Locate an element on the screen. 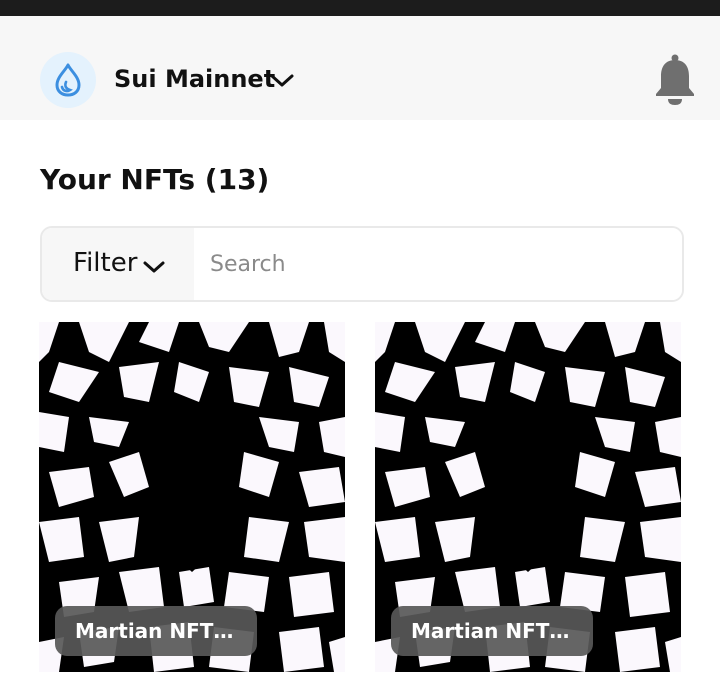 This screenshot has width=720, height=688. network-logo is located at coordinates (68, 80).